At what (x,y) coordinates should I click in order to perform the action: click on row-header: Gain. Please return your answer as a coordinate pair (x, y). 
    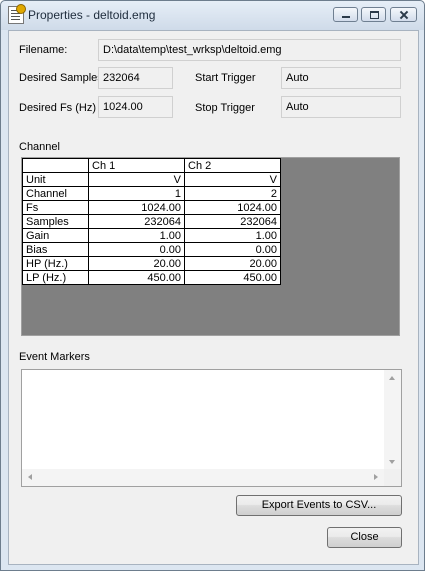
    Looking at the image, I should click on (55, 235).